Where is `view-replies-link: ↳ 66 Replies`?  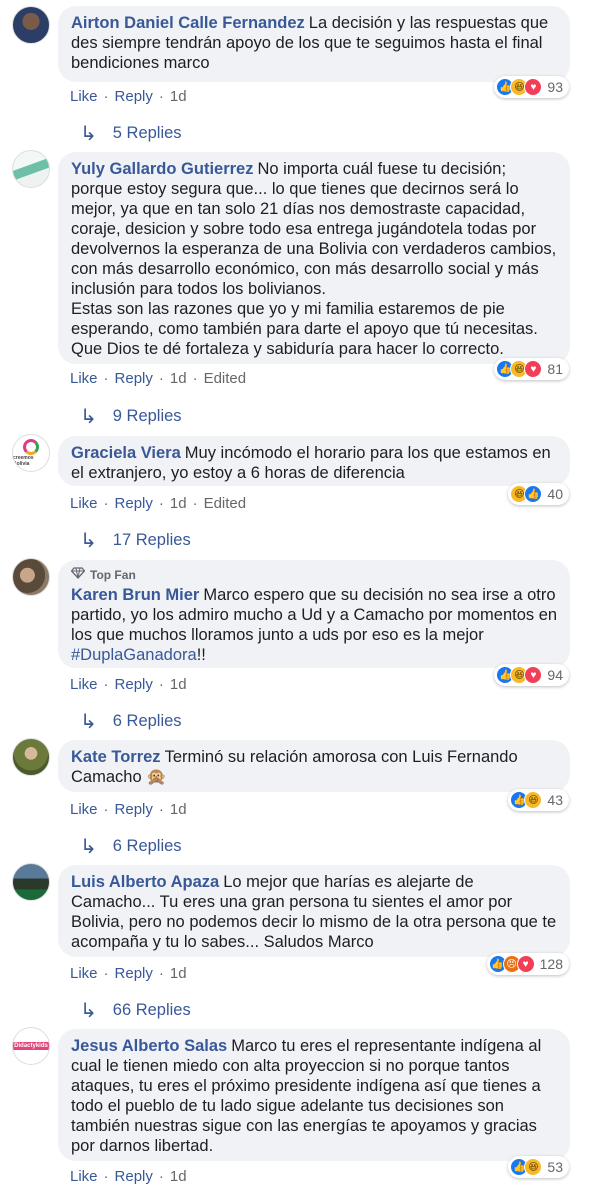
view-replies-link: ↳ 66 Replies is located at coordinates (135, 1010).